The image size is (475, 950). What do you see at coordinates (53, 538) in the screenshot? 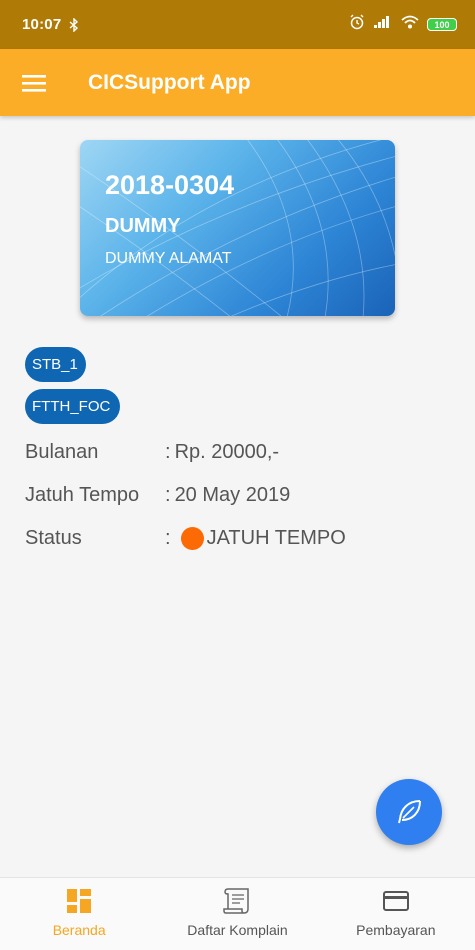
I see `info-label: Status` at bounding box center [53, 538].